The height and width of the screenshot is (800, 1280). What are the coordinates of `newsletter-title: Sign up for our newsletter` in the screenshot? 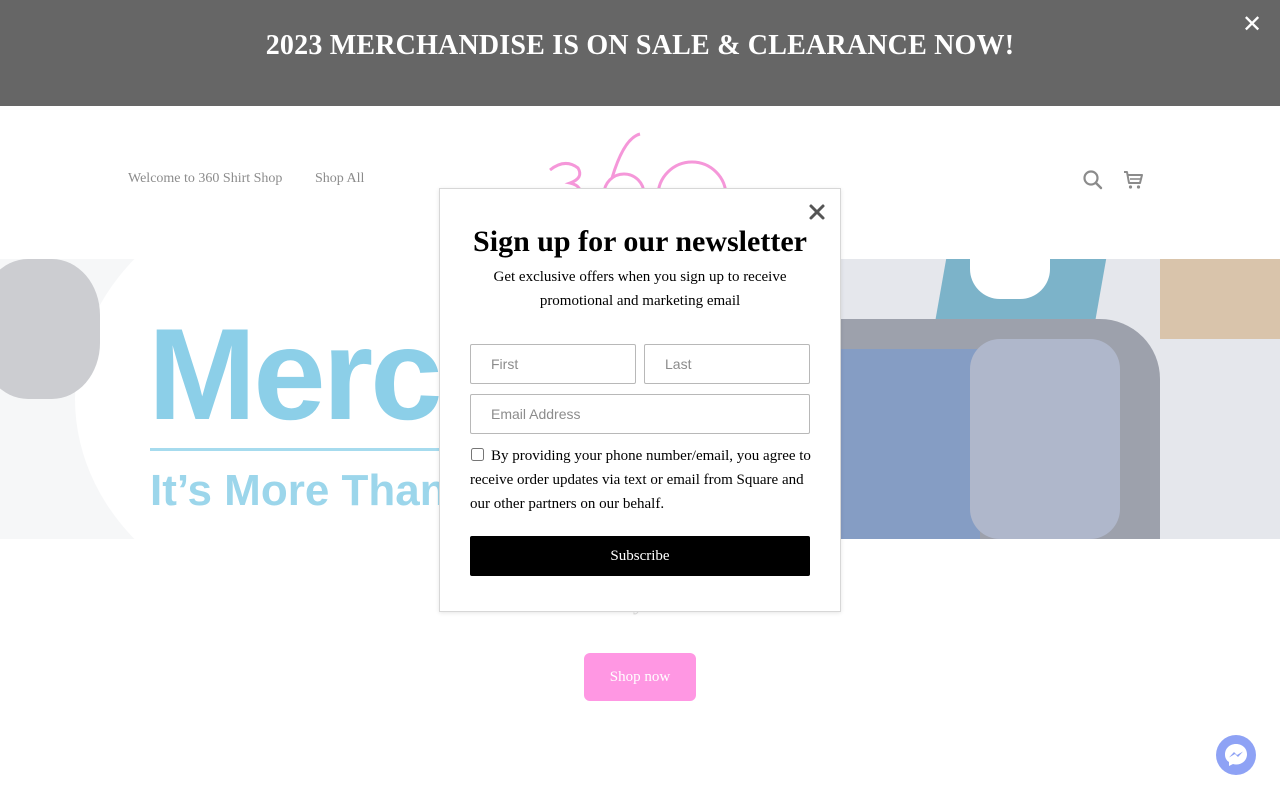 It's located at (640, 241).